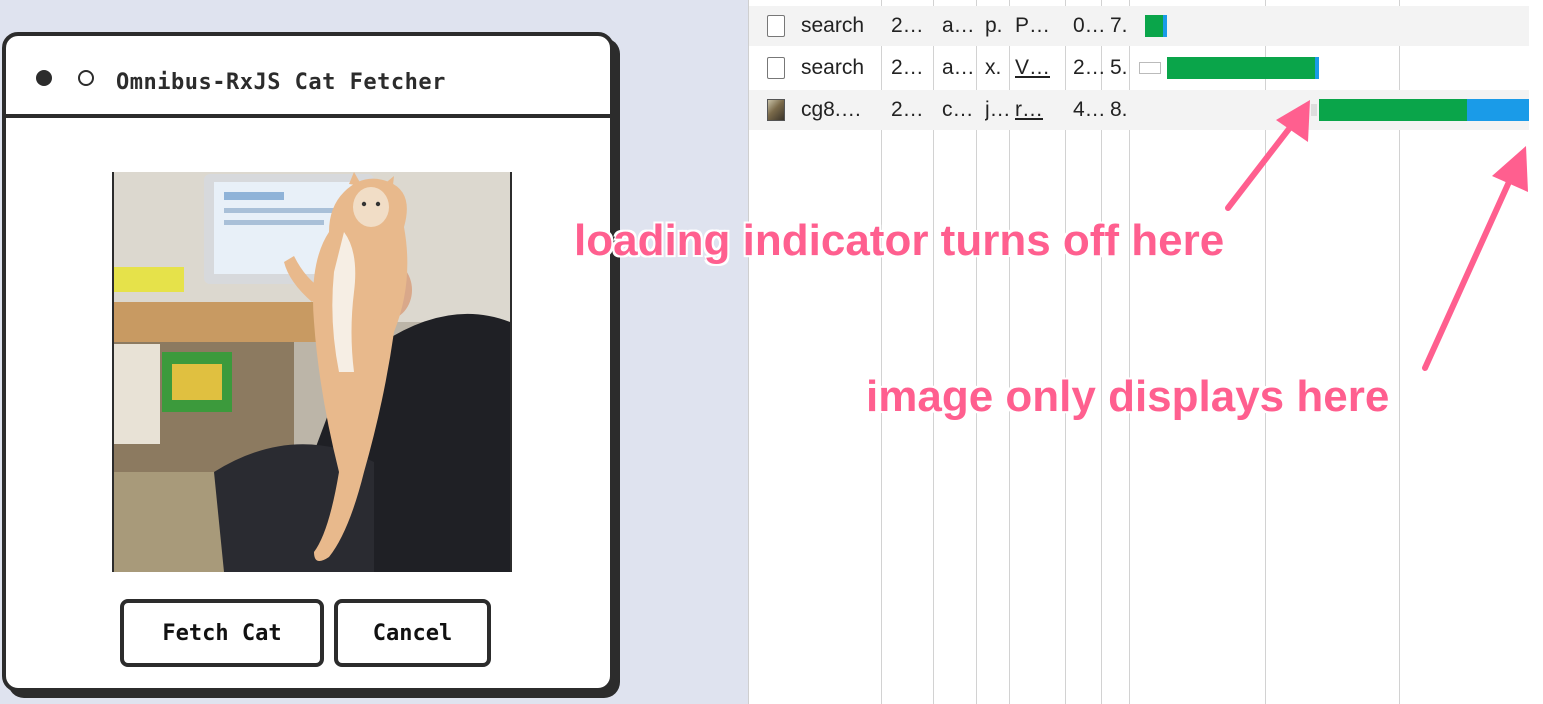 This screenshot has height=704, width=1543. I want to click on annotation-loading: loading indicator turns off here, so click(899, 240).